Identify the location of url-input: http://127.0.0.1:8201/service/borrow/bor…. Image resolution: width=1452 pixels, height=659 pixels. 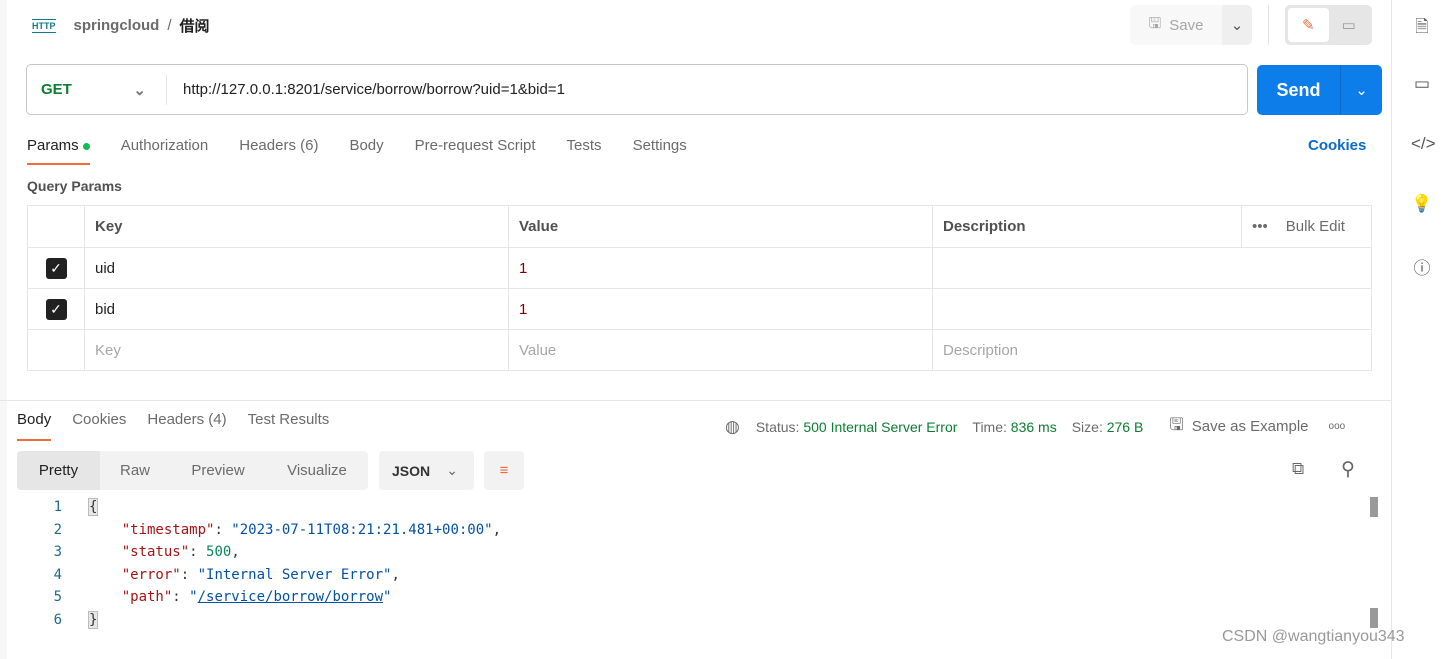
(366, 89).